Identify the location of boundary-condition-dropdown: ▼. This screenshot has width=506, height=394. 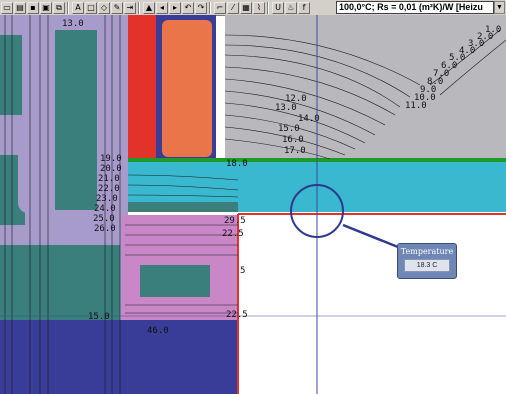
(499, 7).